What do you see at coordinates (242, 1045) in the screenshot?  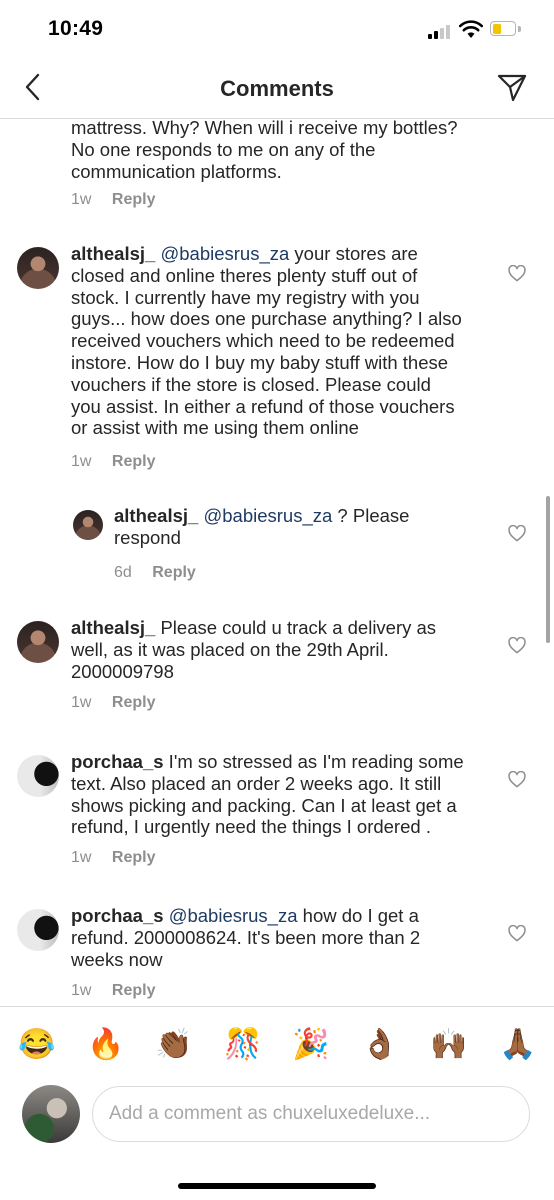 I see `emoji-confetti-ball-button: 🎊` at bounding box center [242, 1045].